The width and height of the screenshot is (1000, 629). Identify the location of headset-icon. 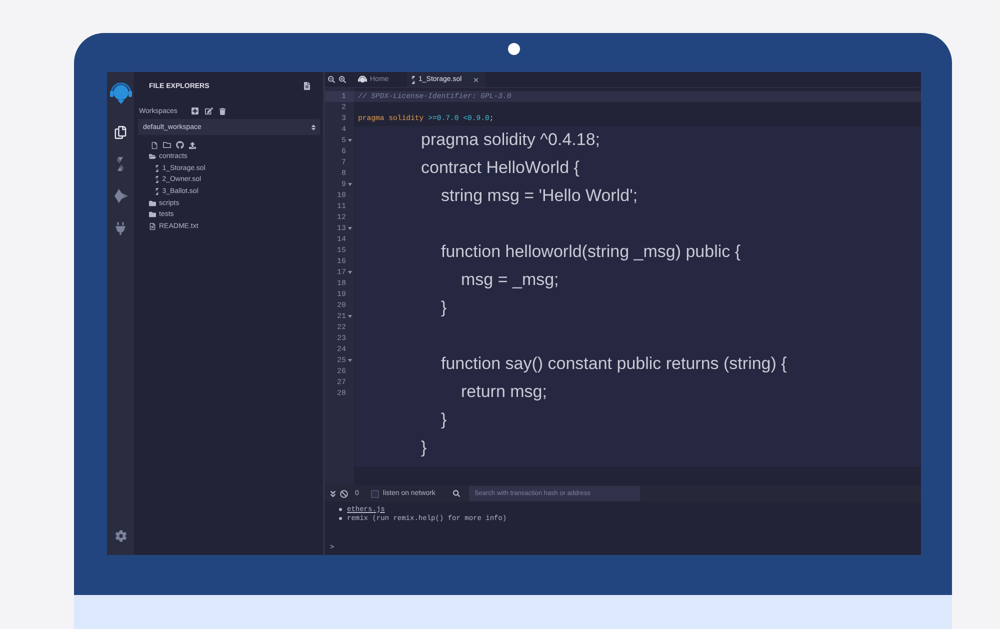
(362, 79).